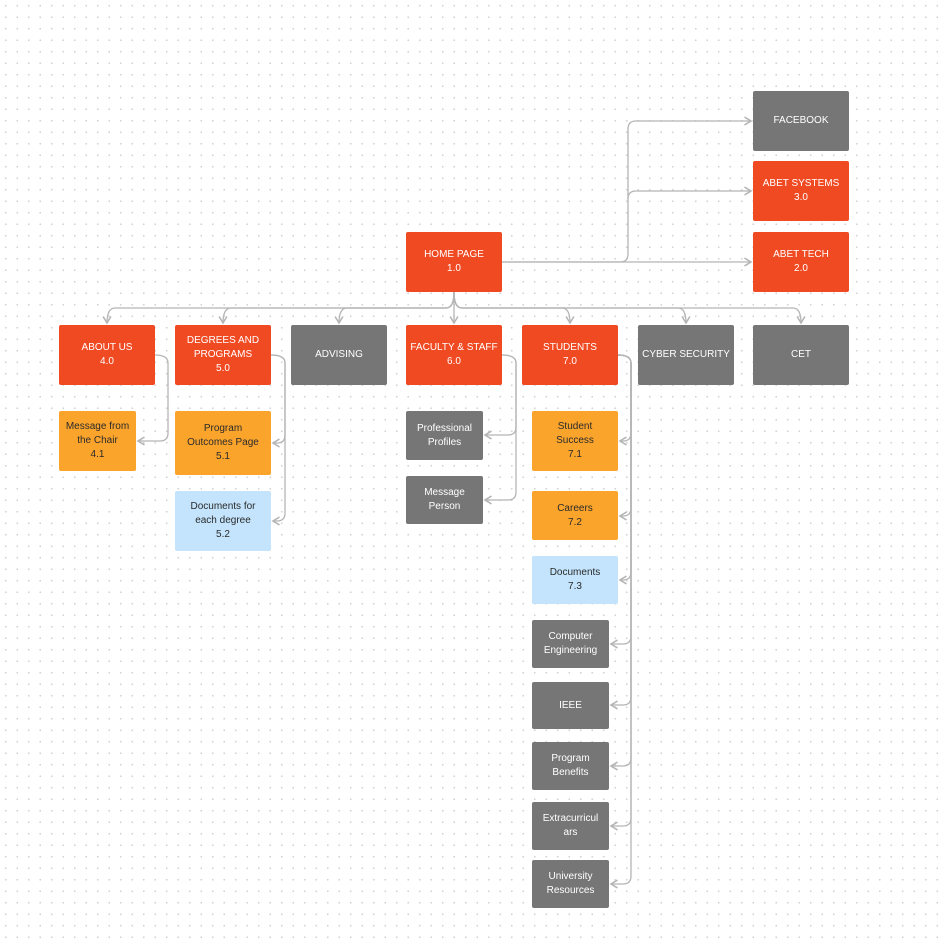 The image size is (940, 940). I want to click on node-label: Program Benefits, so click(570, 765).